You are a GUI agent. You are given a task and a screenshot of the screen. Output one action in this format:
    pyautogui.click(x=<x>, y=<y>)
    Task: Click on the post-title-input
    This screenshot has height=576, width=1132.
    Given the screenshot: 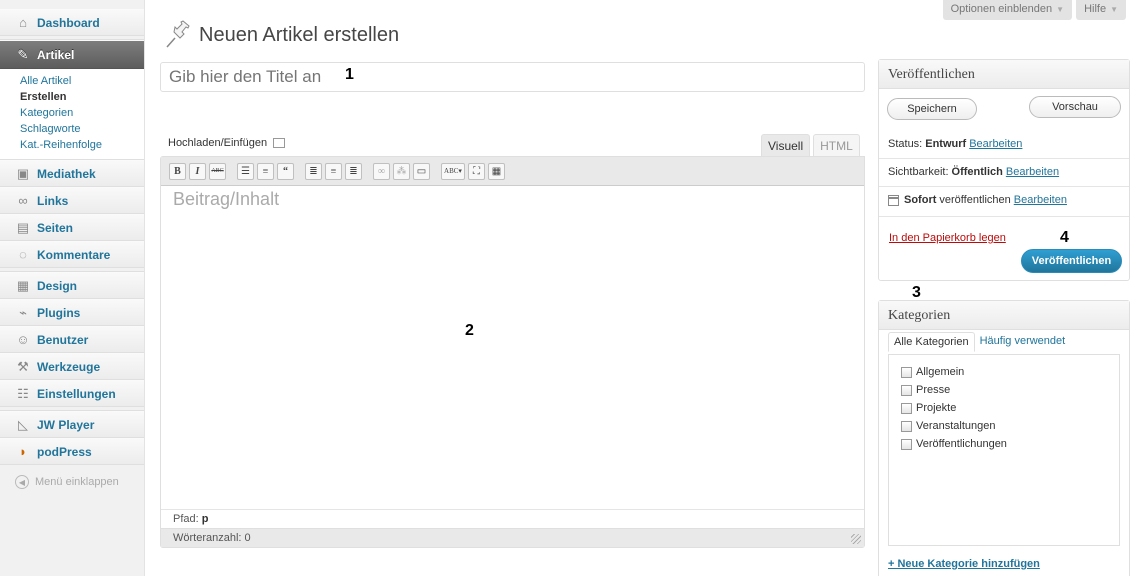 What is the action you would take?
    pyautogui.click(x=512, y=77)
    